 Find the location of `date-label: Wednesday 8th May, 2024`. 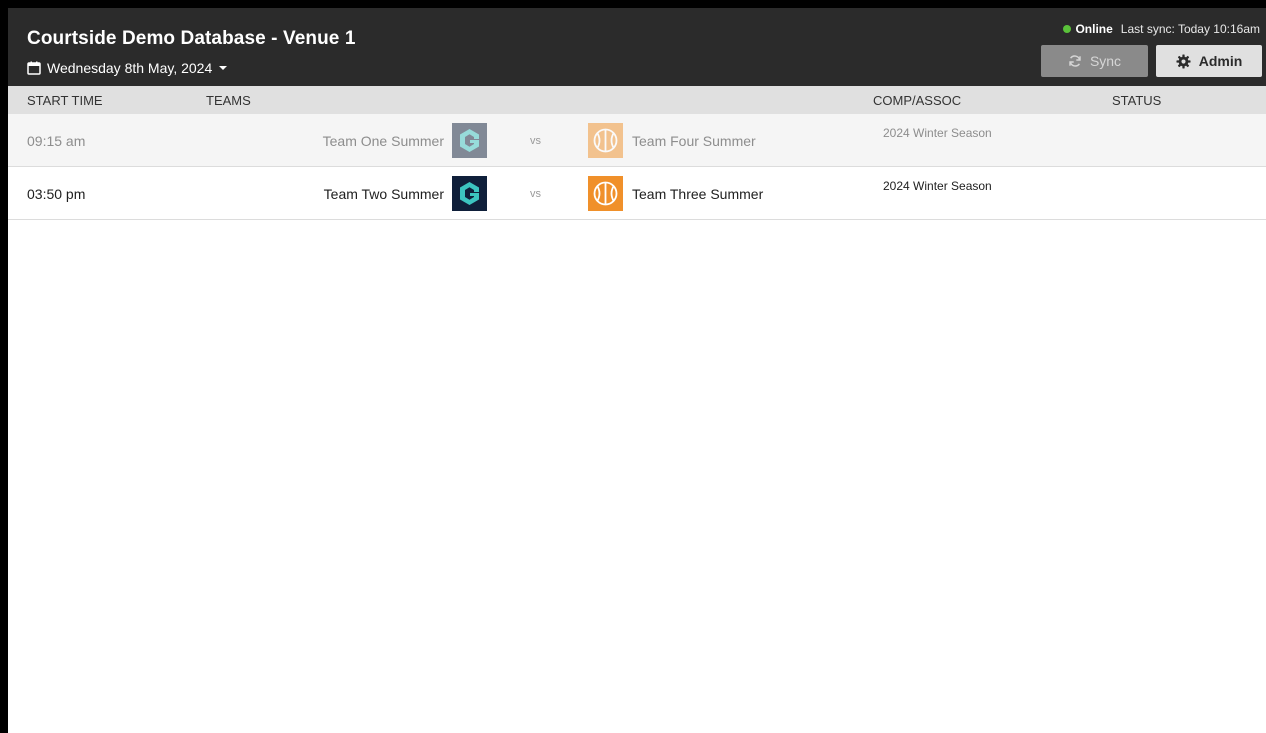

date-label: Wednesday 8th May, 2024 is located at coordinates (130, 68).